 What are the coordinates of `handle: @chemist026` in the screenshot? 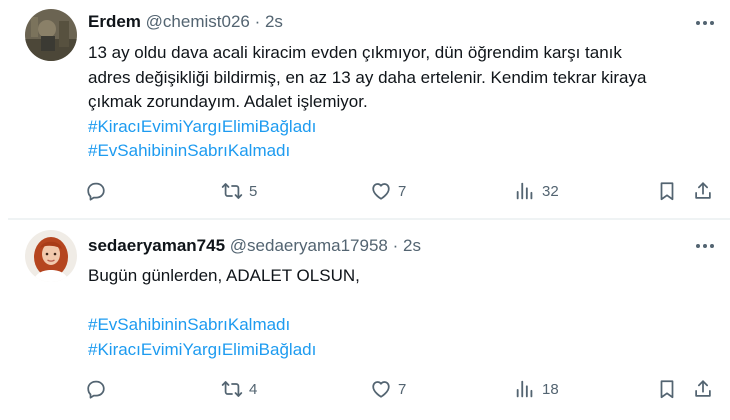 It's located at (198, 21).